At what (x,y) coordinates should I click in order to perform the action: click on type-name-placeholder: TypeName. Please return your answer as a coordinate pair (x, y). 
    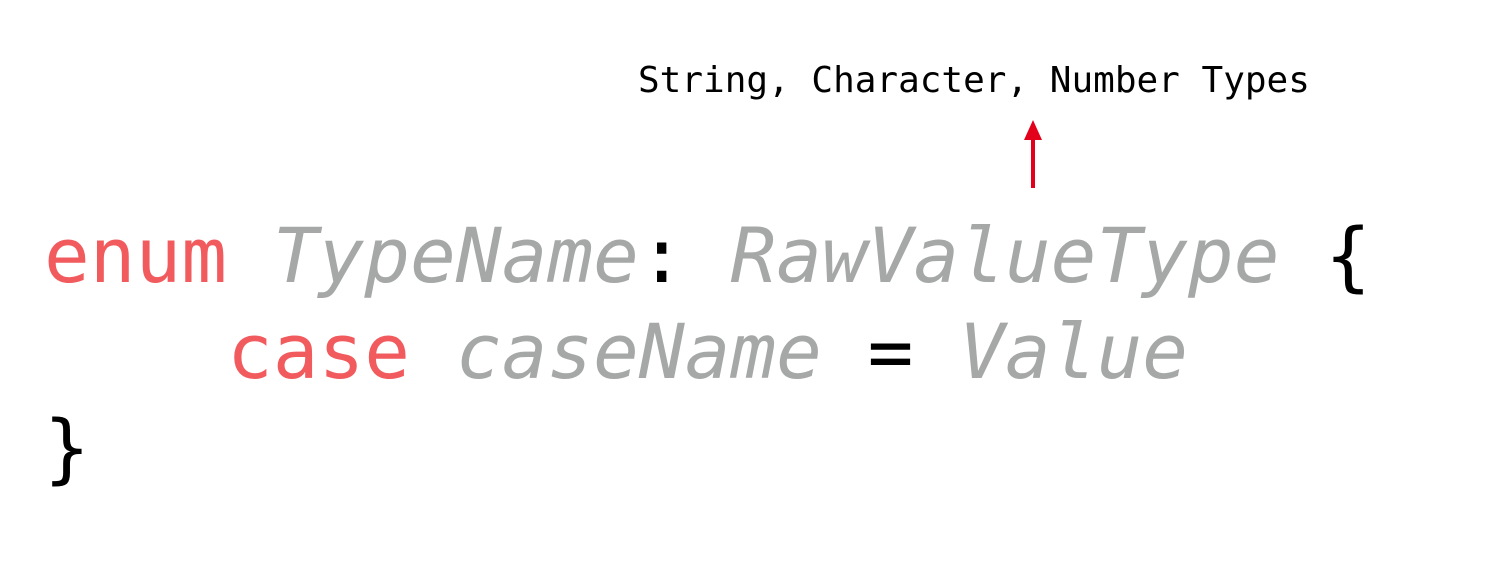
    Looking at the image, I should click on (455, 255).